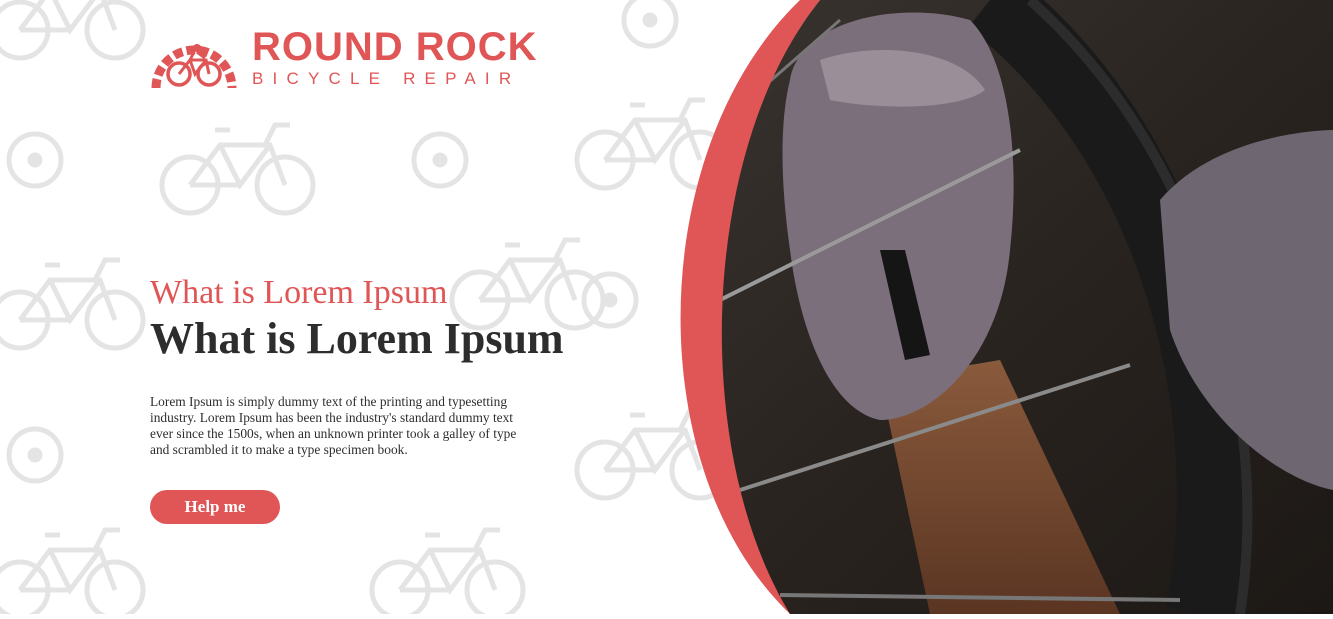  What do you see at coordinates (395, 47) in the screenshot?
I see `brand-name: ROUND ROCK` at bounding box center [395, 47].